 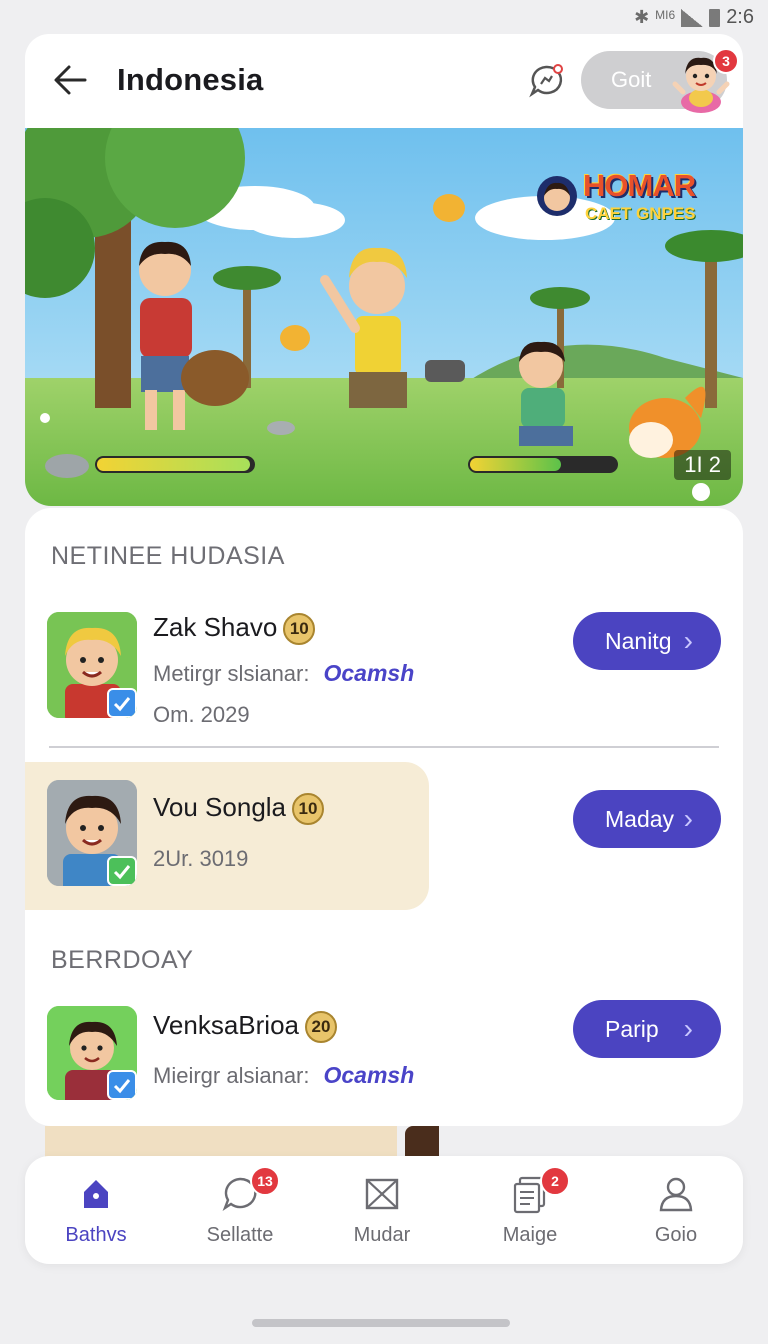 What do you see at coordinates (122, 960) in the screenshot?
I see `section-title-2: BERRDOAY` at bounding box center [122, 960].